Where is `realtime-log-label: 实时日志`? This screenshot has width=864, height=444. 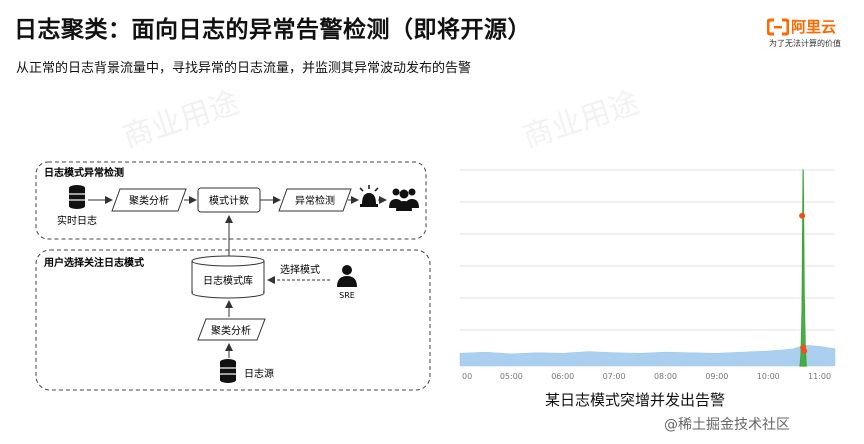 realtime-log-label: 实时日志 is located at coordinates (77, 220).